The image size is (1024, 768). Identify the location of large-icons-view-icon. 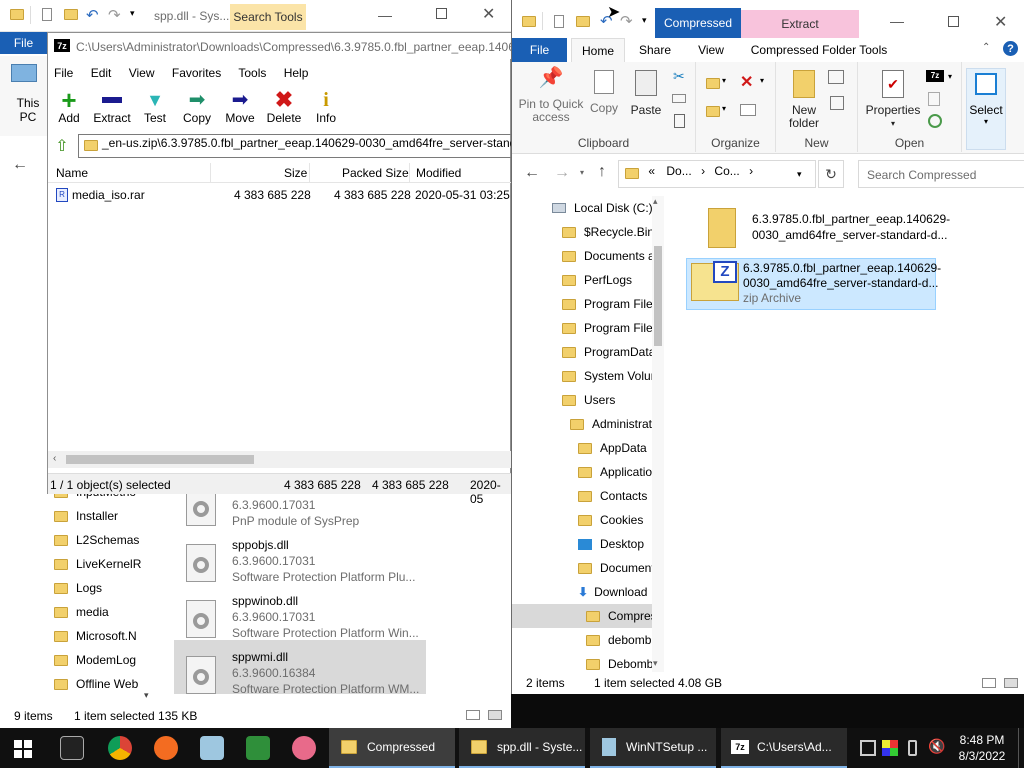
(495, 715).